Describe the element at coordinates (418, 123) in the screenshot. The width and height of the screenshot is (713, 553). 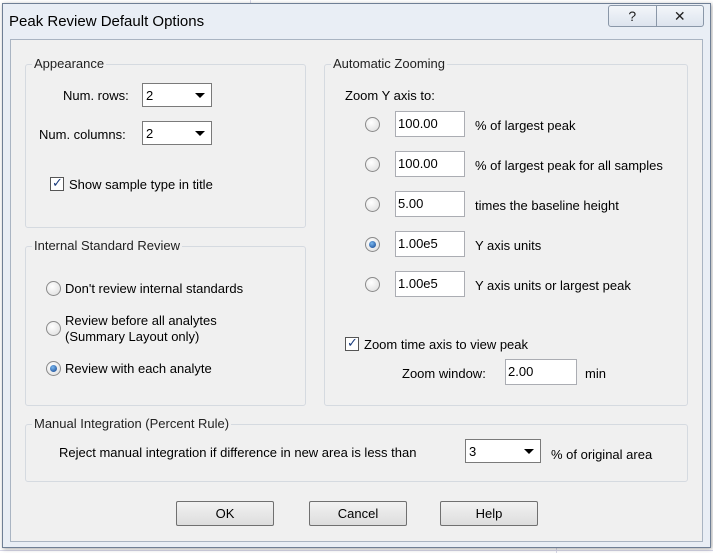
I see `zoom-largest-peak-value: 100.00` at that location.